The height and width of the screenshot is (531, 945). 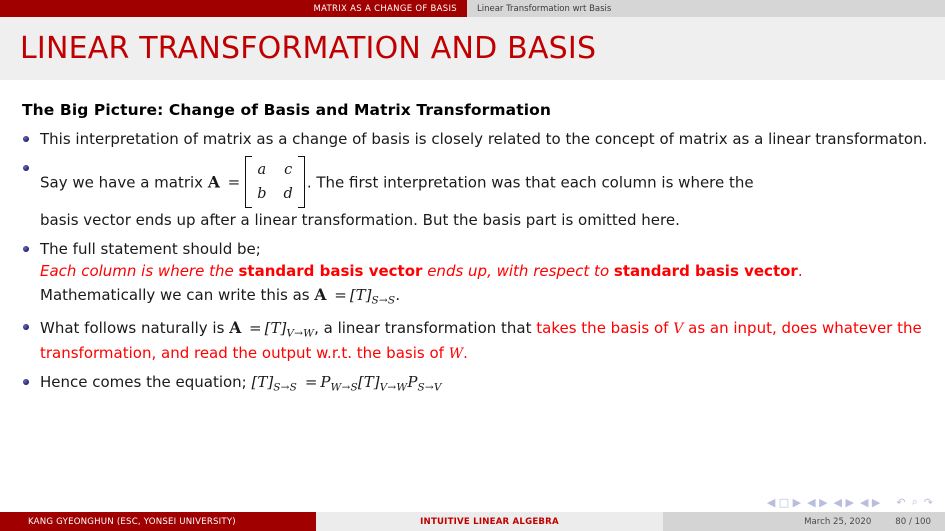 I want to click on emphasis-period: ., so click(x=800, y=271).